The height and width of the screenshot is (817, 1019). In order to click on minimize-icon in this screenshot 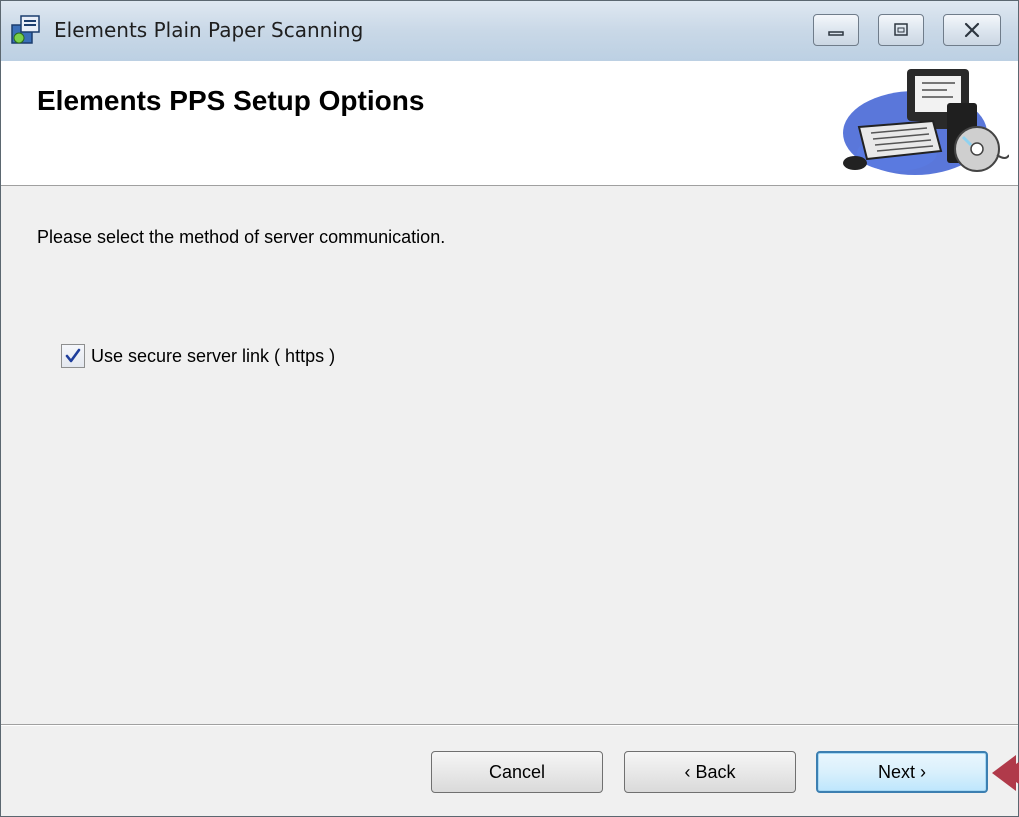, I will do `click(836, 33)`.